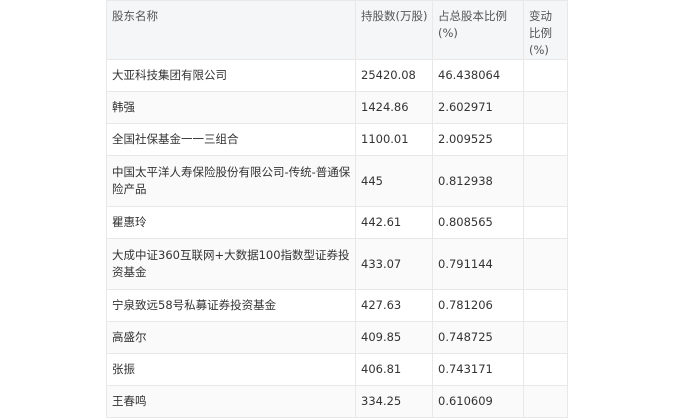 The image size is (700, 418). What do you see at coordinates (231, 264) in the screenshot?
I see `cell-shareholder-name: 大成中证360互联网+大数据100指数型证券投资基金` at bounding box center [231, 264].